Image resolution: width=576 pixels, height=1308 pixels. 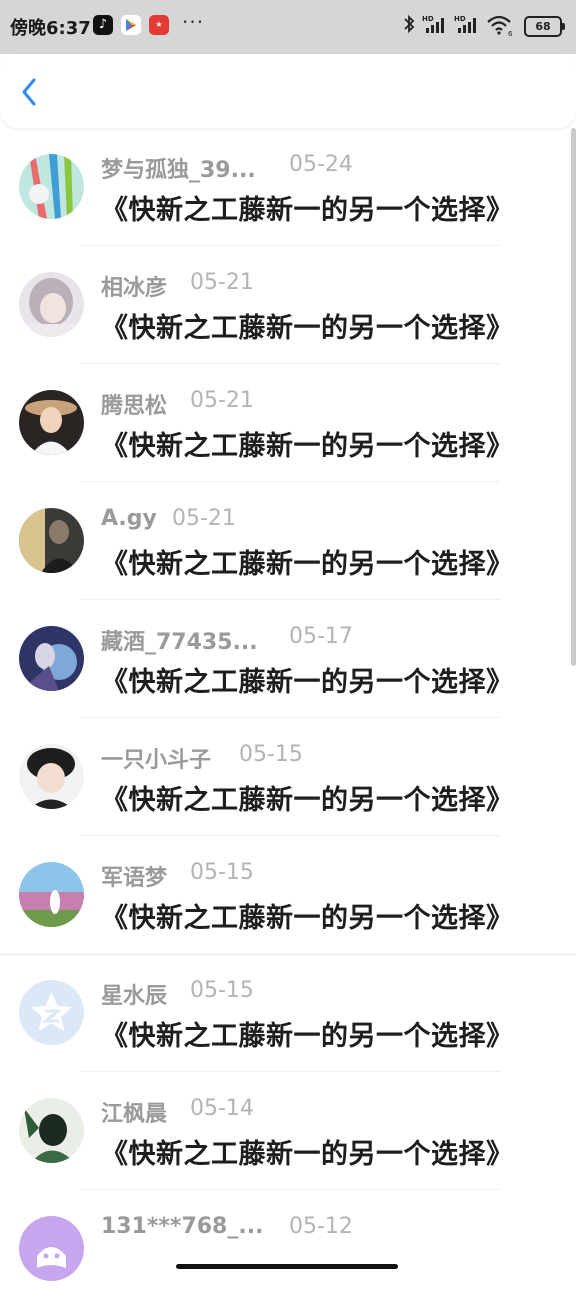 What do you see at coordinates (428, 19) in the screenshot?
I see `hd-label-1: HD` at bounding box center [428, 19].